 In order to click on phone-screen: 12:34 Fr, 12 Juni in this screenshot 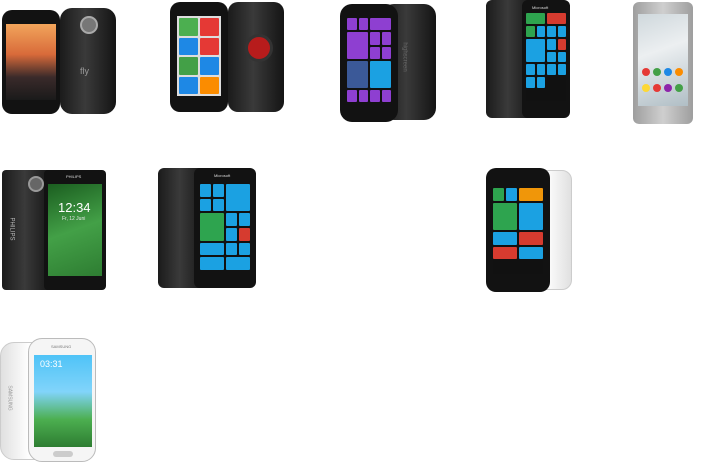, I will do `click(75, 230)`.